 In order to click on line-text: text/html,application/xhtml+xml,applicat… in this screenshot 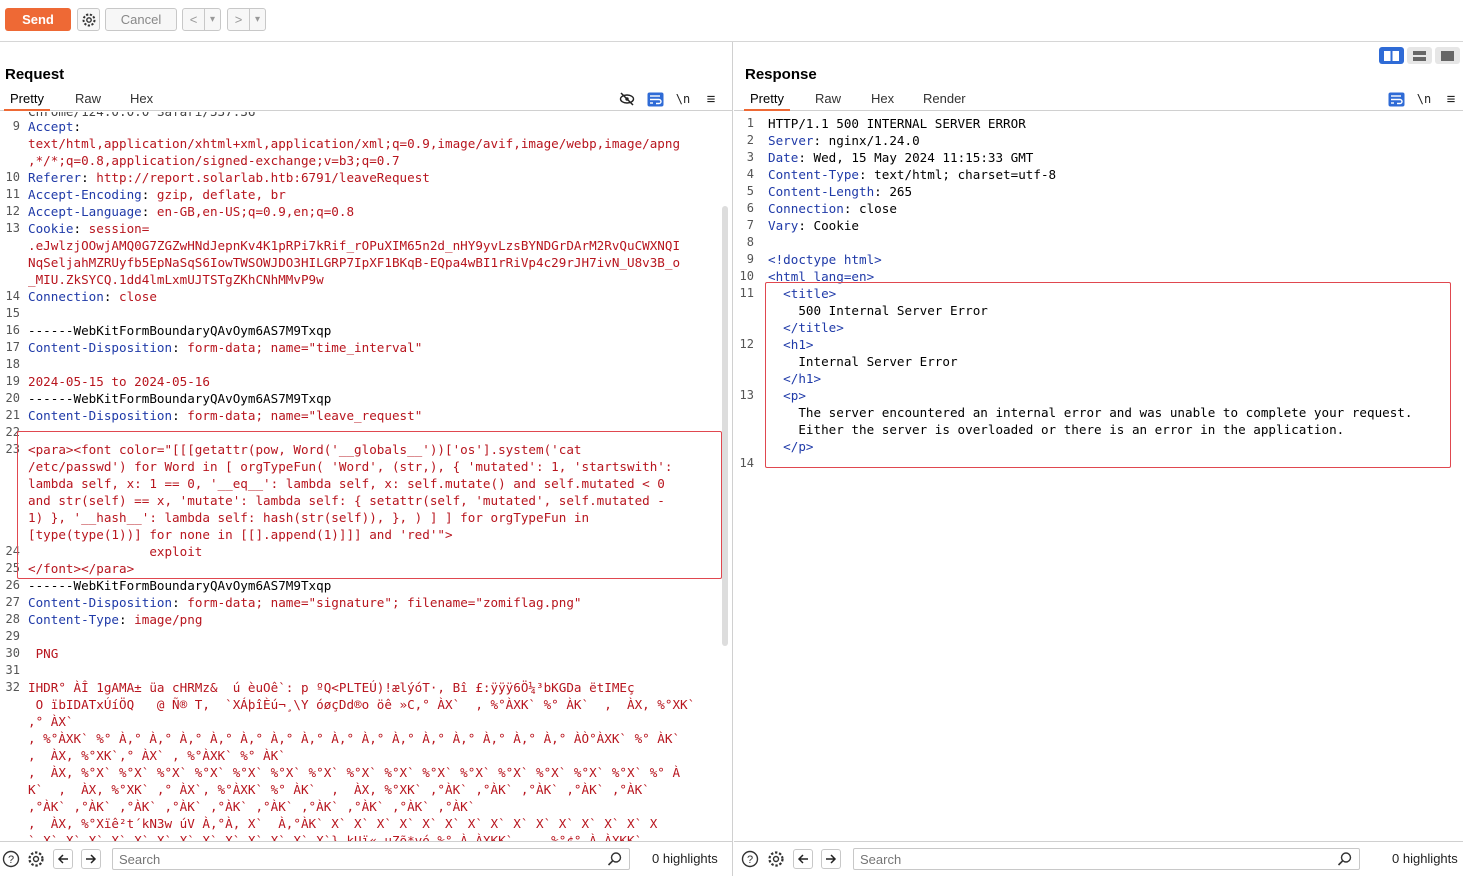, I will do `click(354, 143)`.